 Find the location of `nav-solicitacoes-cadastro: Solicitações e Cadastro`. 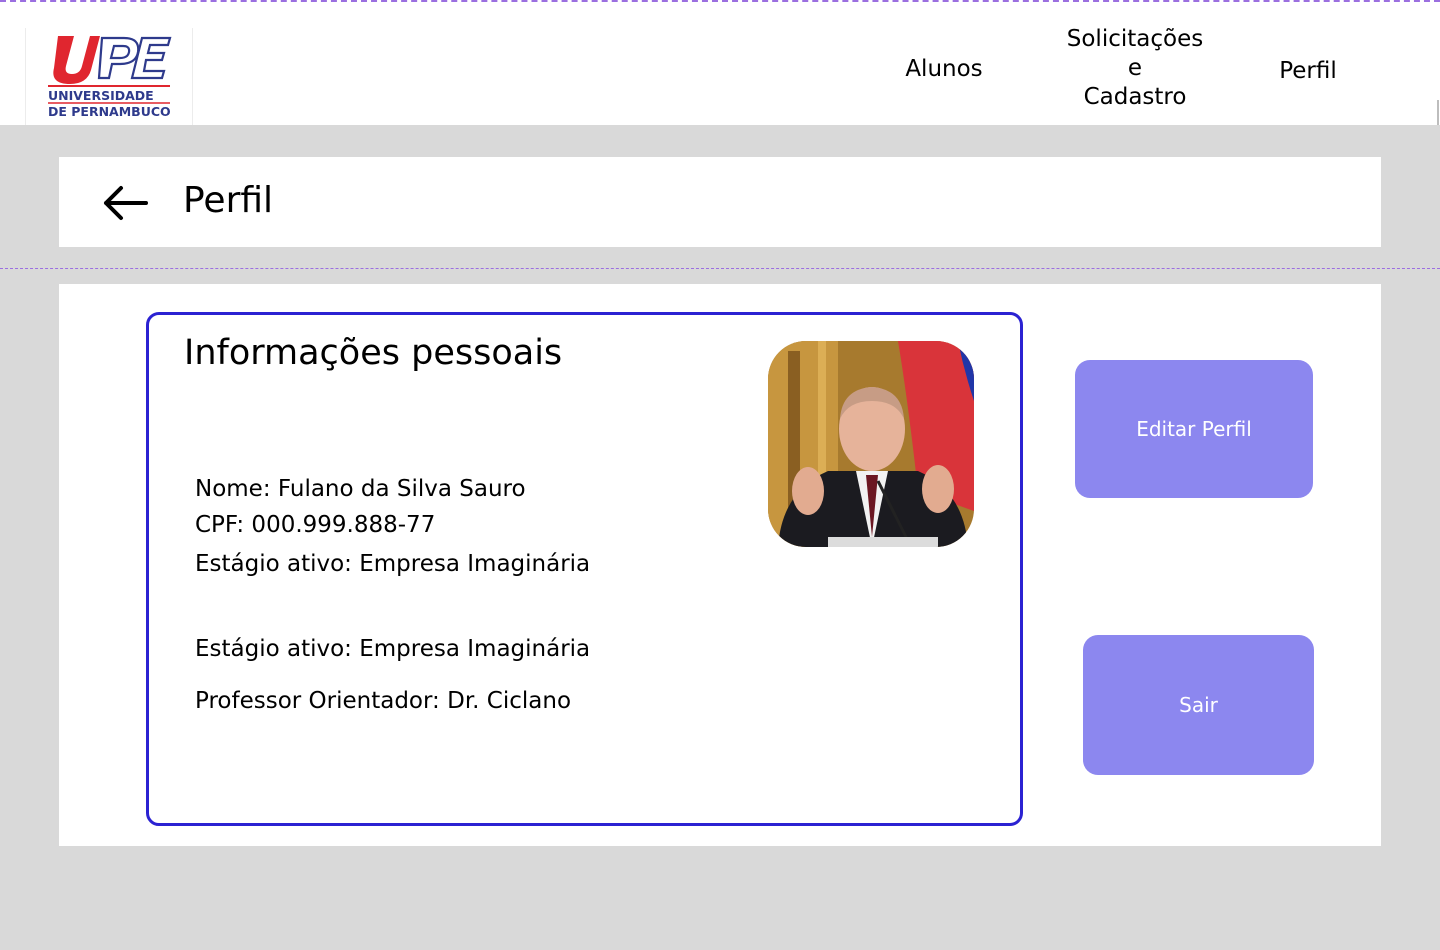

nav-solicitacoes-cadastro: Solicitações e Cadastro is located at coordinates (1135, 68).